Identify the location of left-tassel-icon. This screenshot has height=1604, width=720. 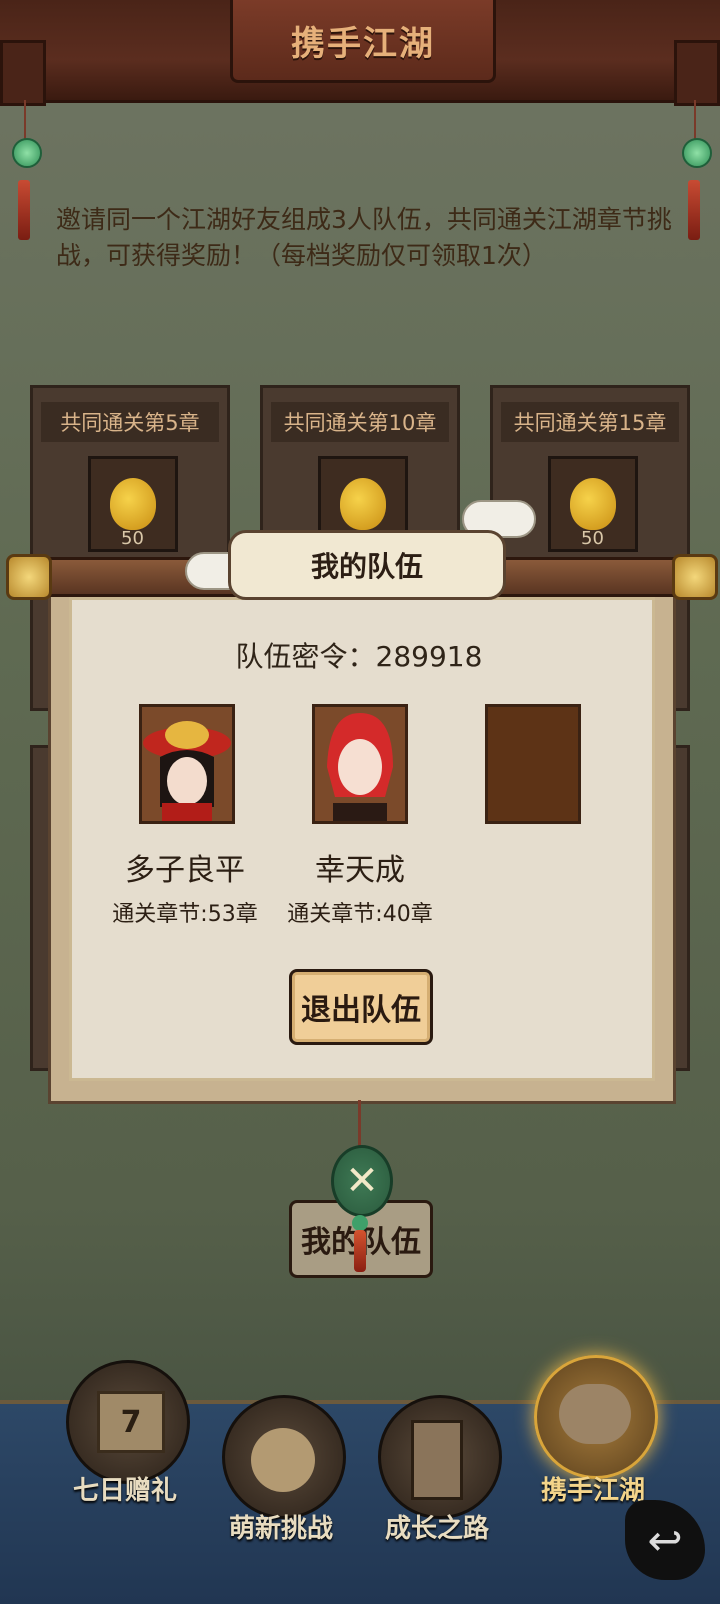
(24, 210).